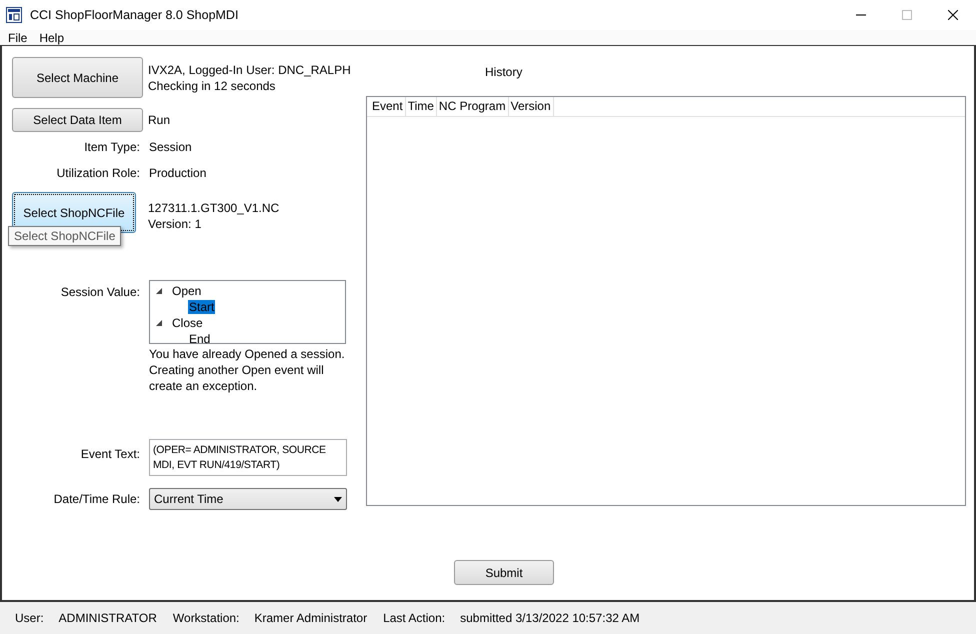 The image size is (976, 634). I want to click on tooltip: Select ShopNCFile, so click(65, 236).